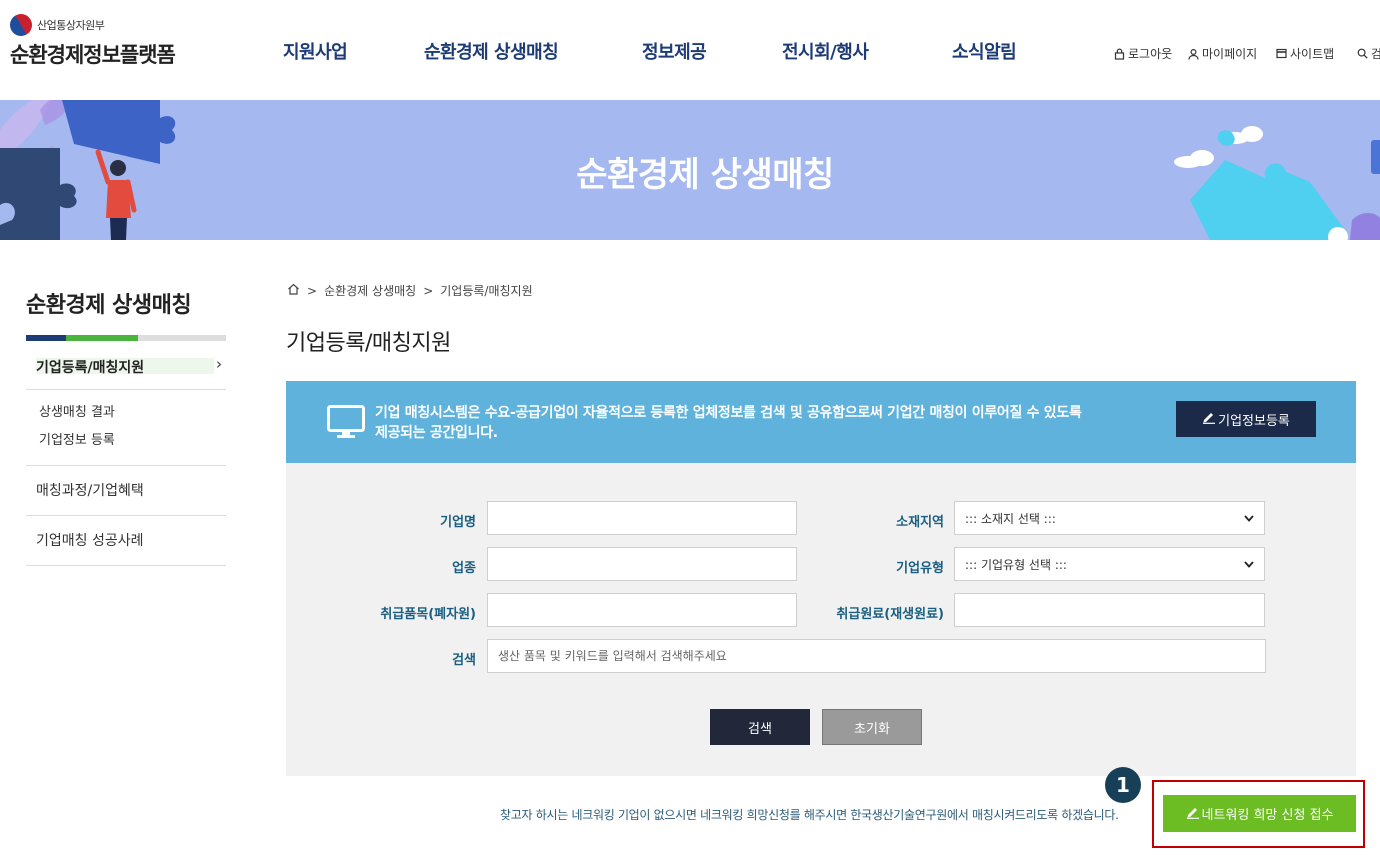 The height and width of the screenshot is (855, 1380). Describe the element at coordinates (293, 290) in the screenshot. I see `home-icon` at that location.